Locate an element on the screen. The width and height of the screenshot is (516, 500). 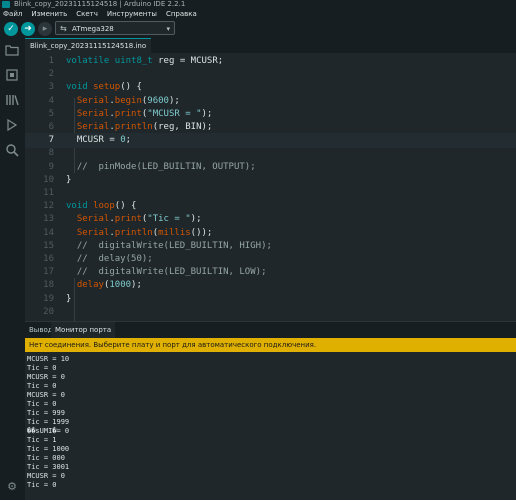
menu-sketch: Скетч is located at coordinates (87, 14).